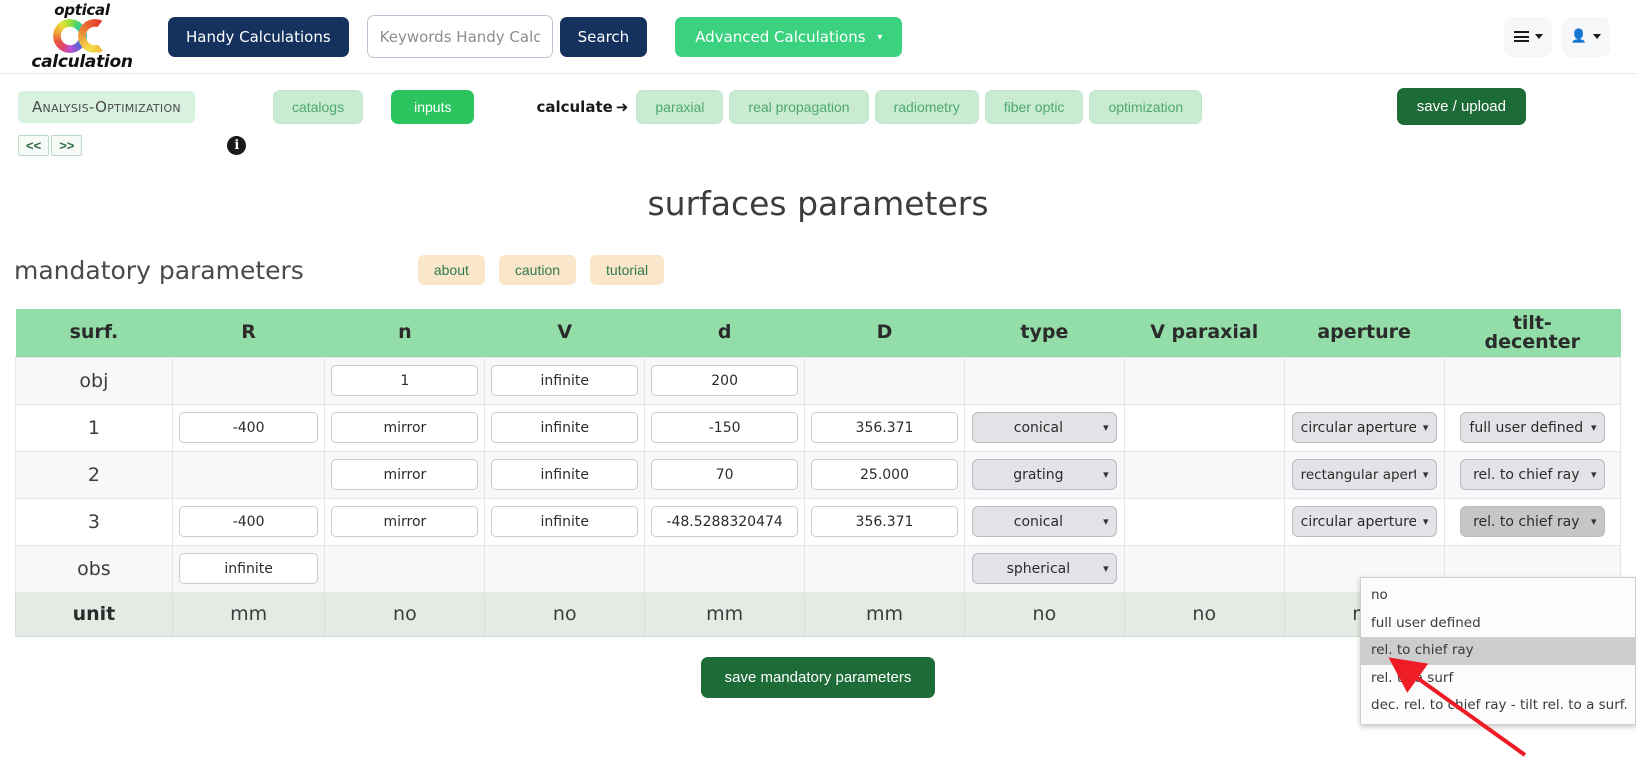 Image resolution: width=1636 pixels, height=771 pixels. Describe the element at coordinates (1526, 474) in the screenshot. I see `select-tilt-value: rel. to chief ray` at that location.